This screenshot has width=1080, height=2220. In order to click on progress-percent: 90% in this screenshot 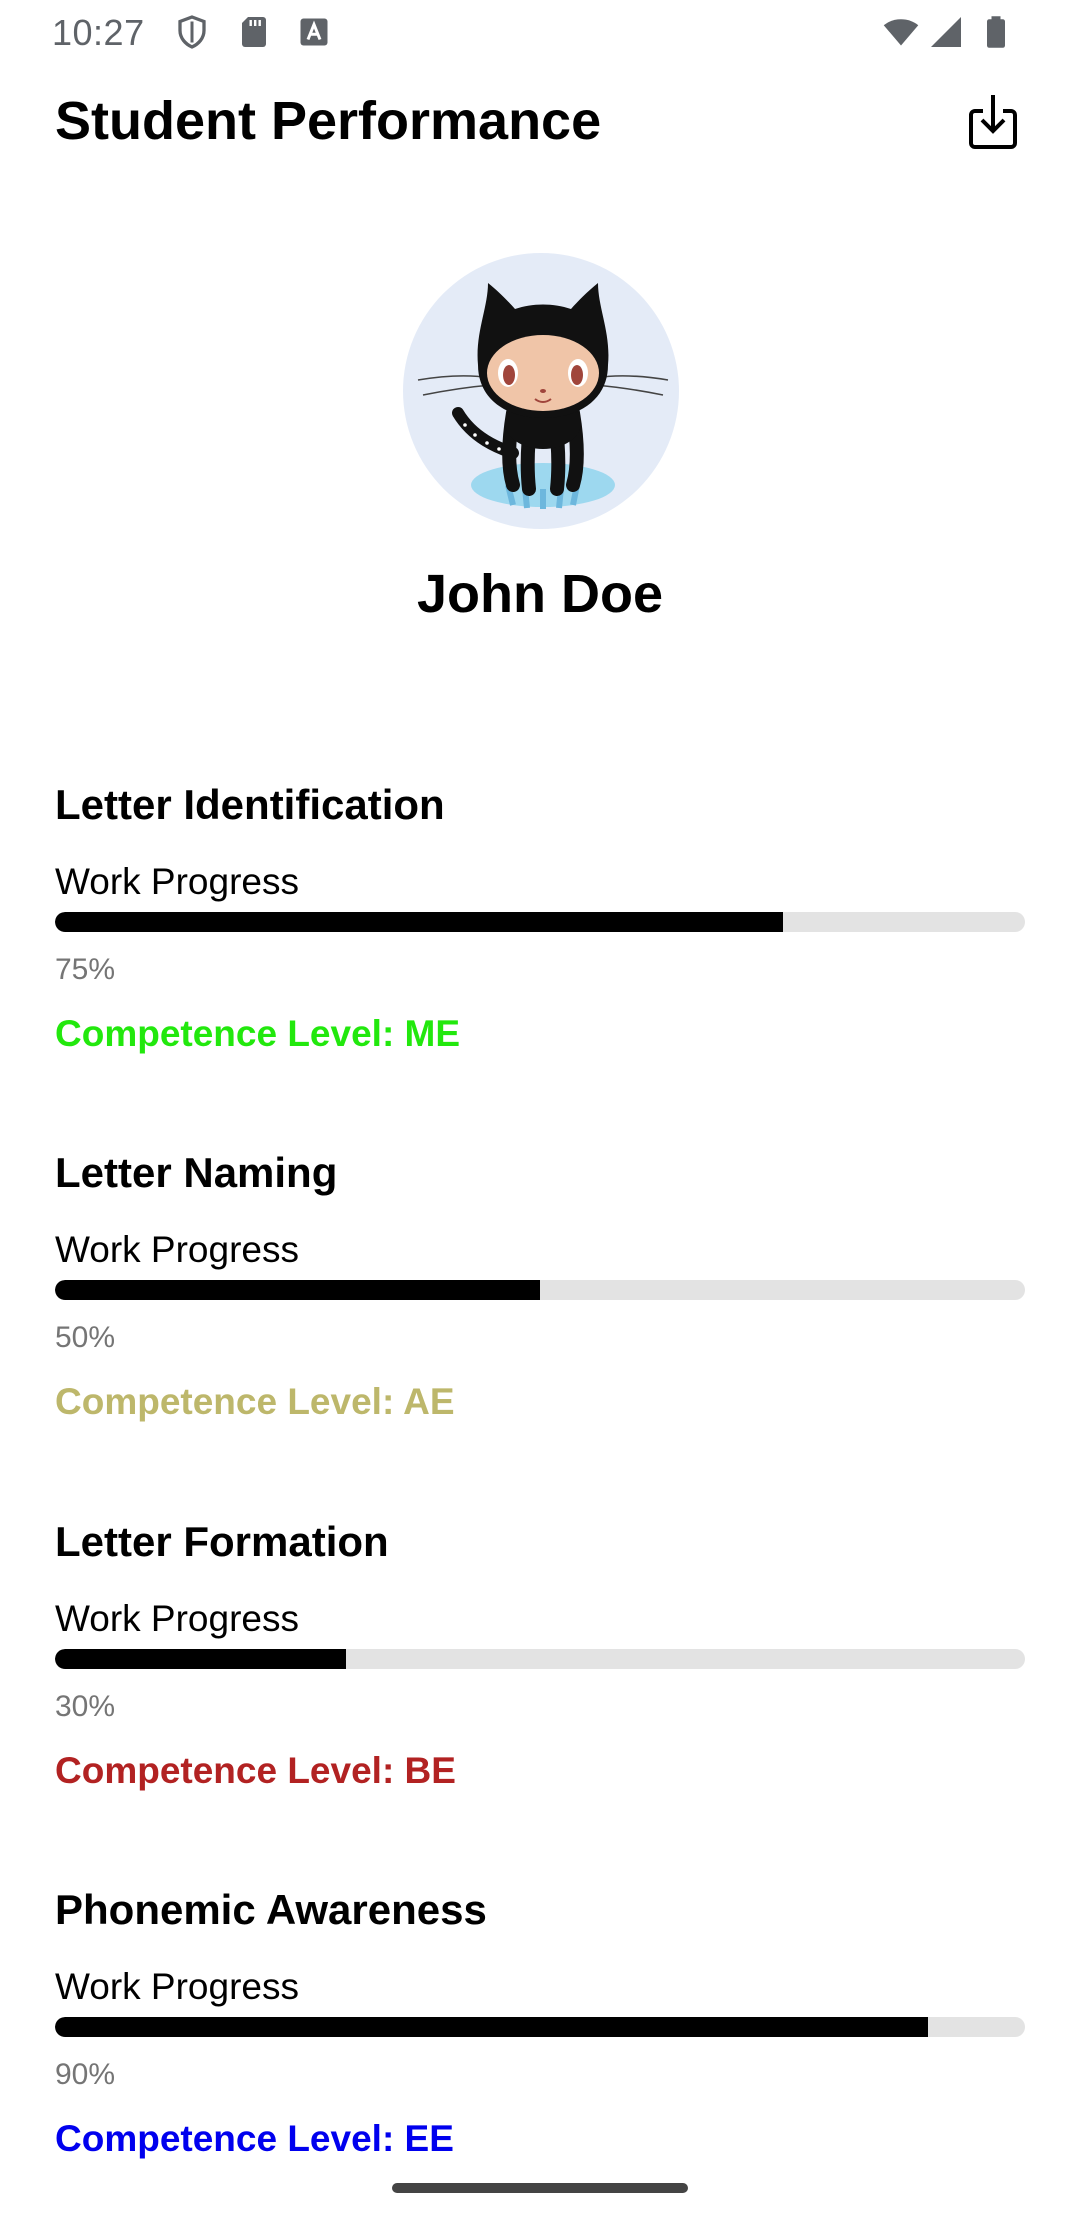, I will do `click(85, 2074)`.